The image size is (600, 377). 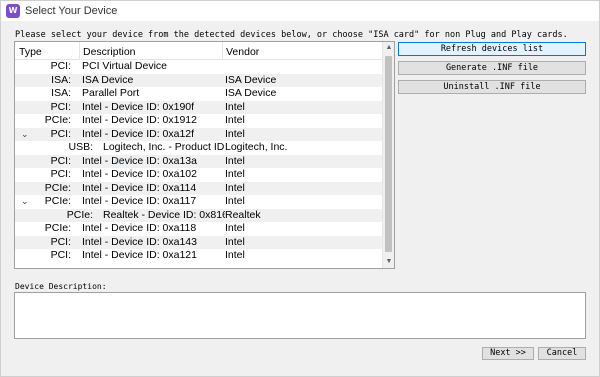 I want to click on device-description-label: Device Description:, so click(x=61, y=286).